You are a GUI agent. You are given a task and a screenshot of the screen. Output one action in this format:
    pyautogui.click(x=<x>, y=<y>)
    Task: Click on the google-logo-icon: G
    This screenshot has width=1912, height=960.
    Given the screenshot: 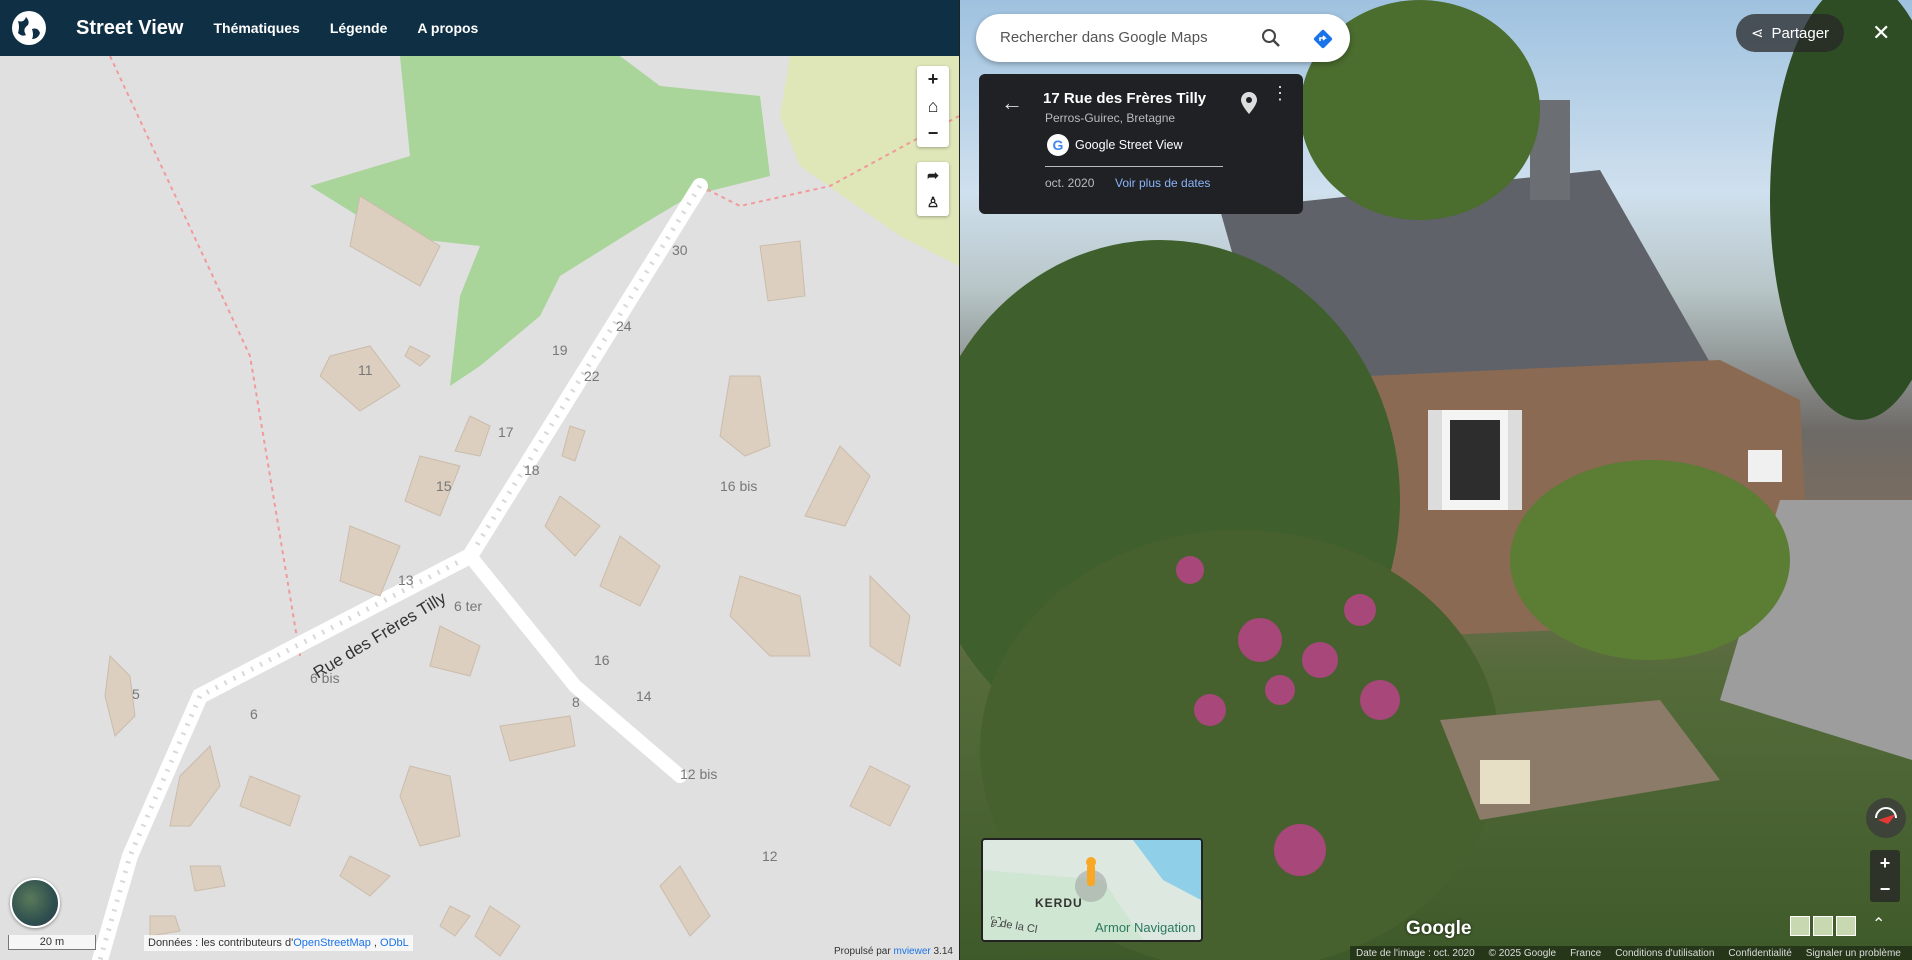 What is the action you would take?
    pyautogui.click(x=1058, y=145)
    